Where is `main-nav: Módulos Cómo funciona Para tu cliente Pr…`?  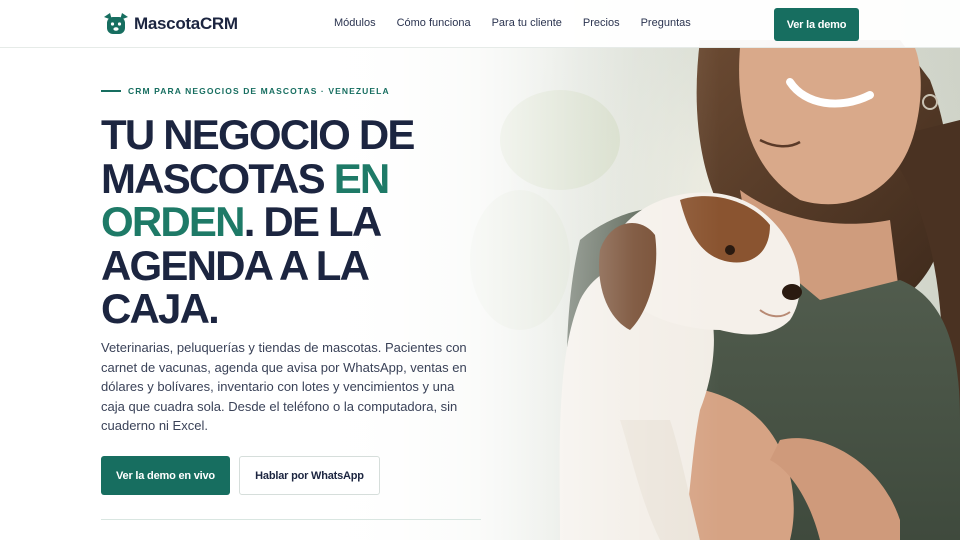 main-nav: Módulos Cómo funciona Para tu cliente Pr… is located at coordinates (512, 23).